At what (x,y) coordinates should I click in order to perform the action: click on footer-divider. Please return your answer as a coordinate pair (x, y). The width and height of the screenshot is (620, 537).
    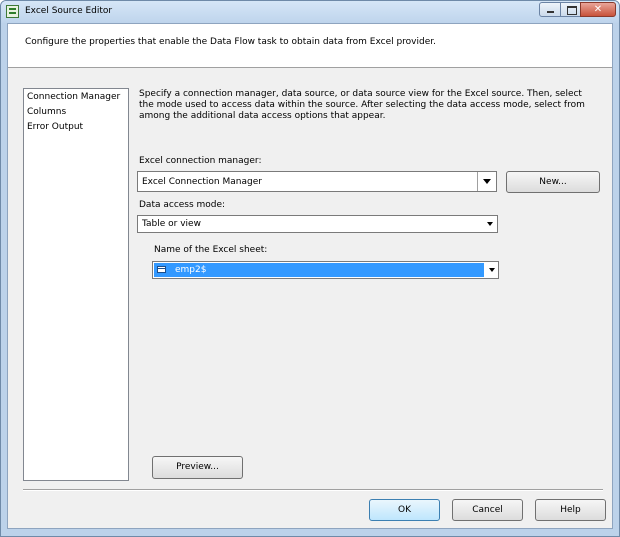
    Looking at the image, I should click on (313, 490).